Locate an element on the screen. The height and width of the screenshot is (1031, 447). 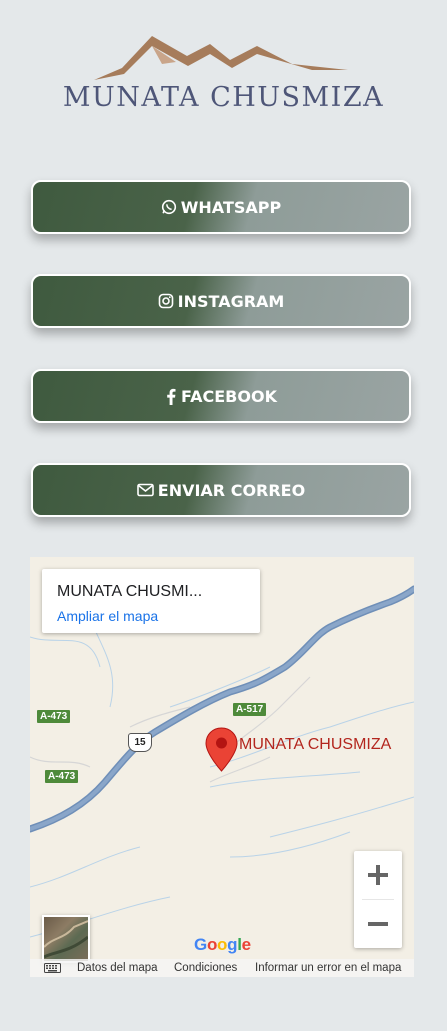
facebook-button: FACEBOOK is located at coordinates (221, 396).